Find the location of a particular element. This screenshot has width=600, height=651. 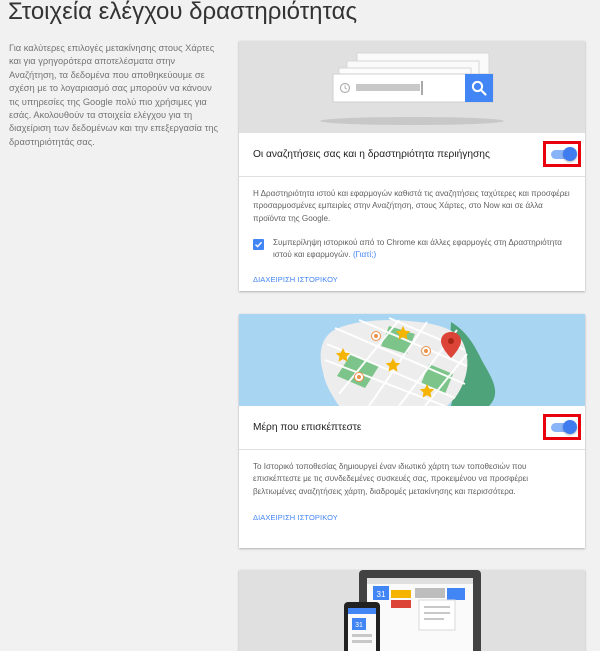

why-link: (Γιατί;) is located at coordinates (364, 254).